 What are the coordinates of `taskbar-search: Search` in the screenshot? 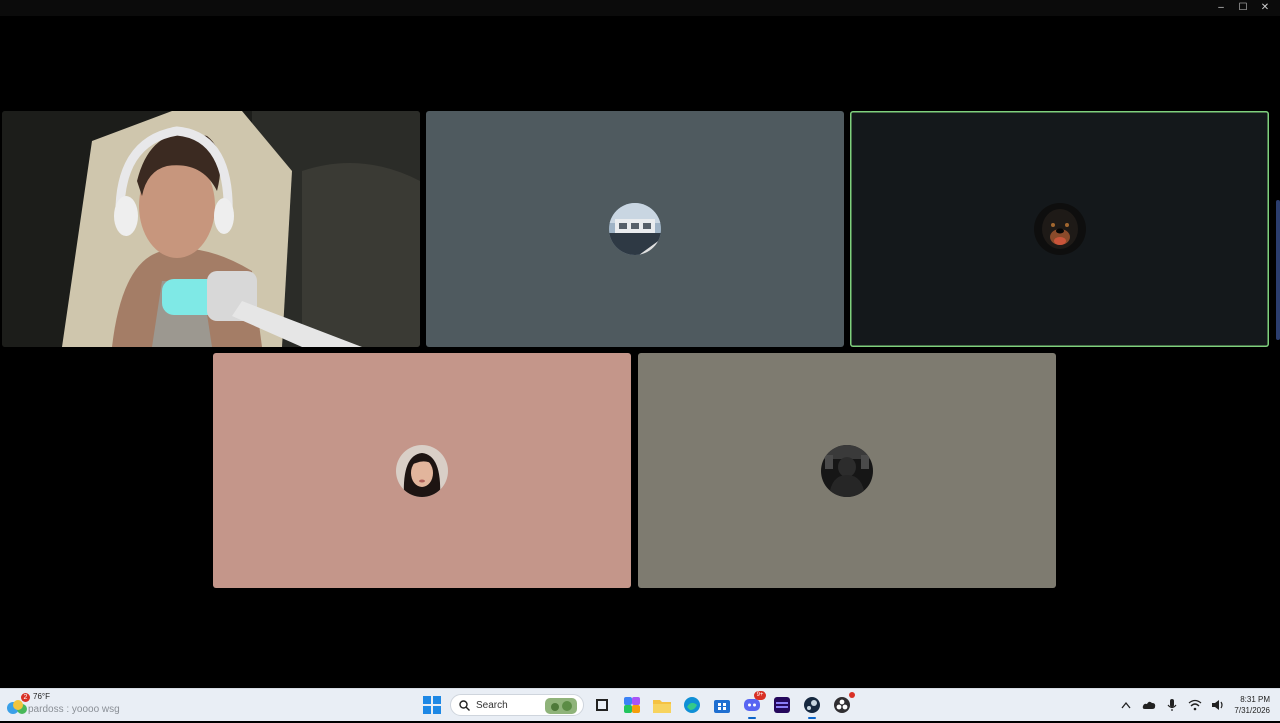 It's located at (517, 705).